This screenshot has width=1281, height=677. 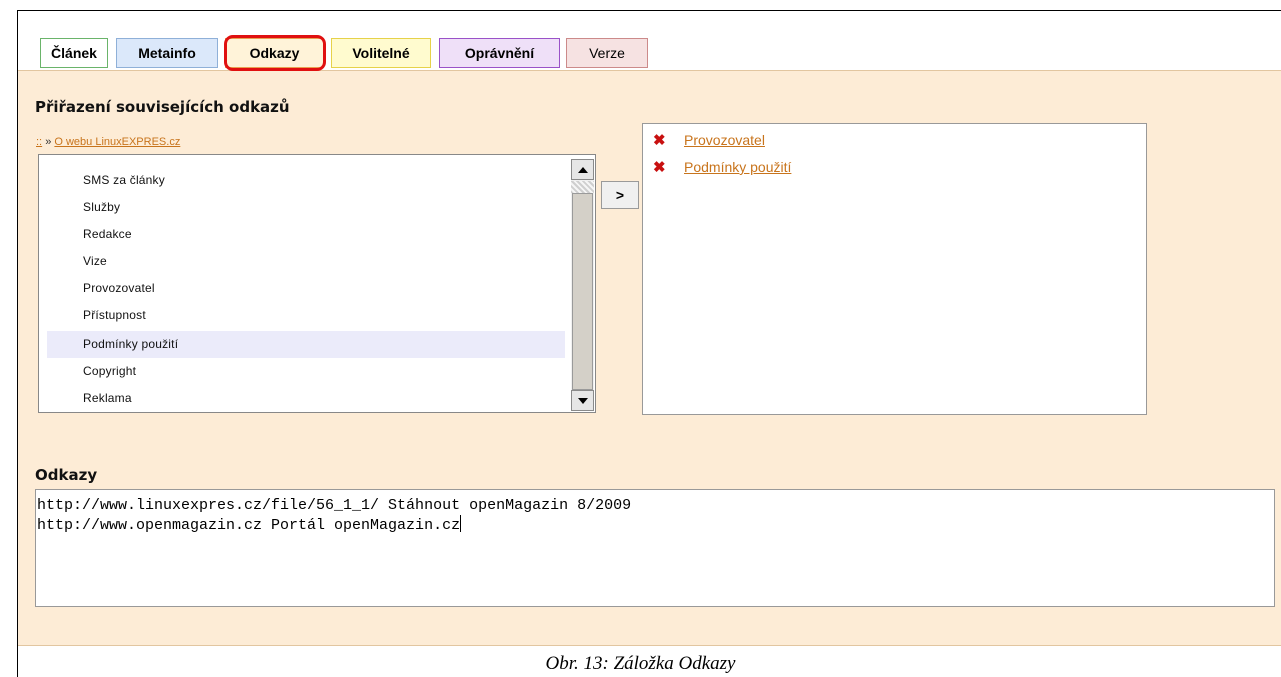 What do you see at coordinates (117, 142) in the screenshot?
I see `breadcrumb-current-link: O webu LinuxEXPRES.cz` at bounding box center [117, 142].